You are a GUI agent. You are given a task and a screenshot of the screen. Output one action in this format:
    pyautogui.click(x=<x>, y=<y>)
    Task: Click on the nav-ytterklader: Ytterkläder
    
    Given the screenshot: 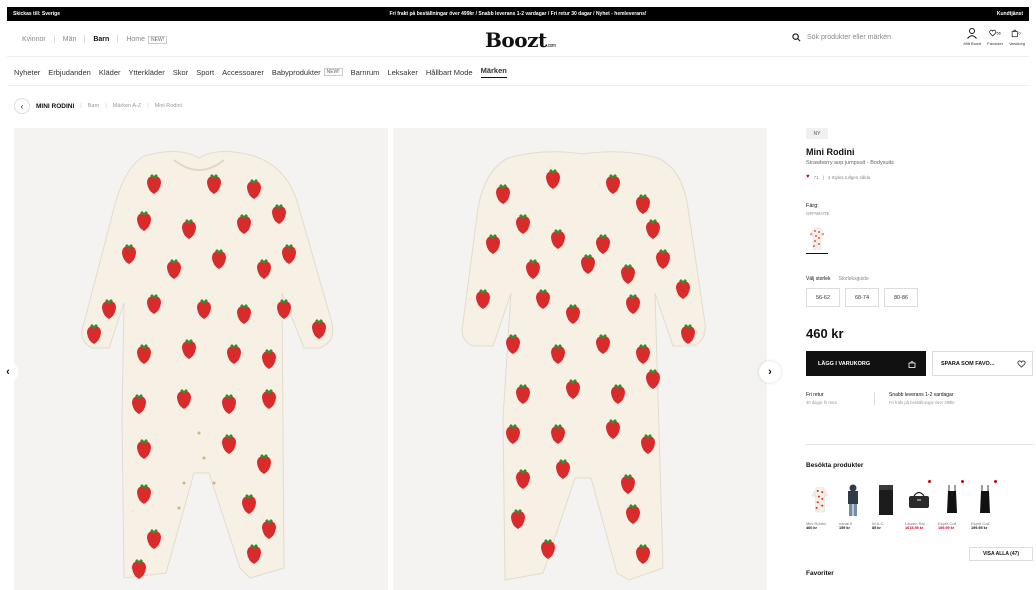 What is the action you would take?
    pyautogui.click(x=147, y=72)
    